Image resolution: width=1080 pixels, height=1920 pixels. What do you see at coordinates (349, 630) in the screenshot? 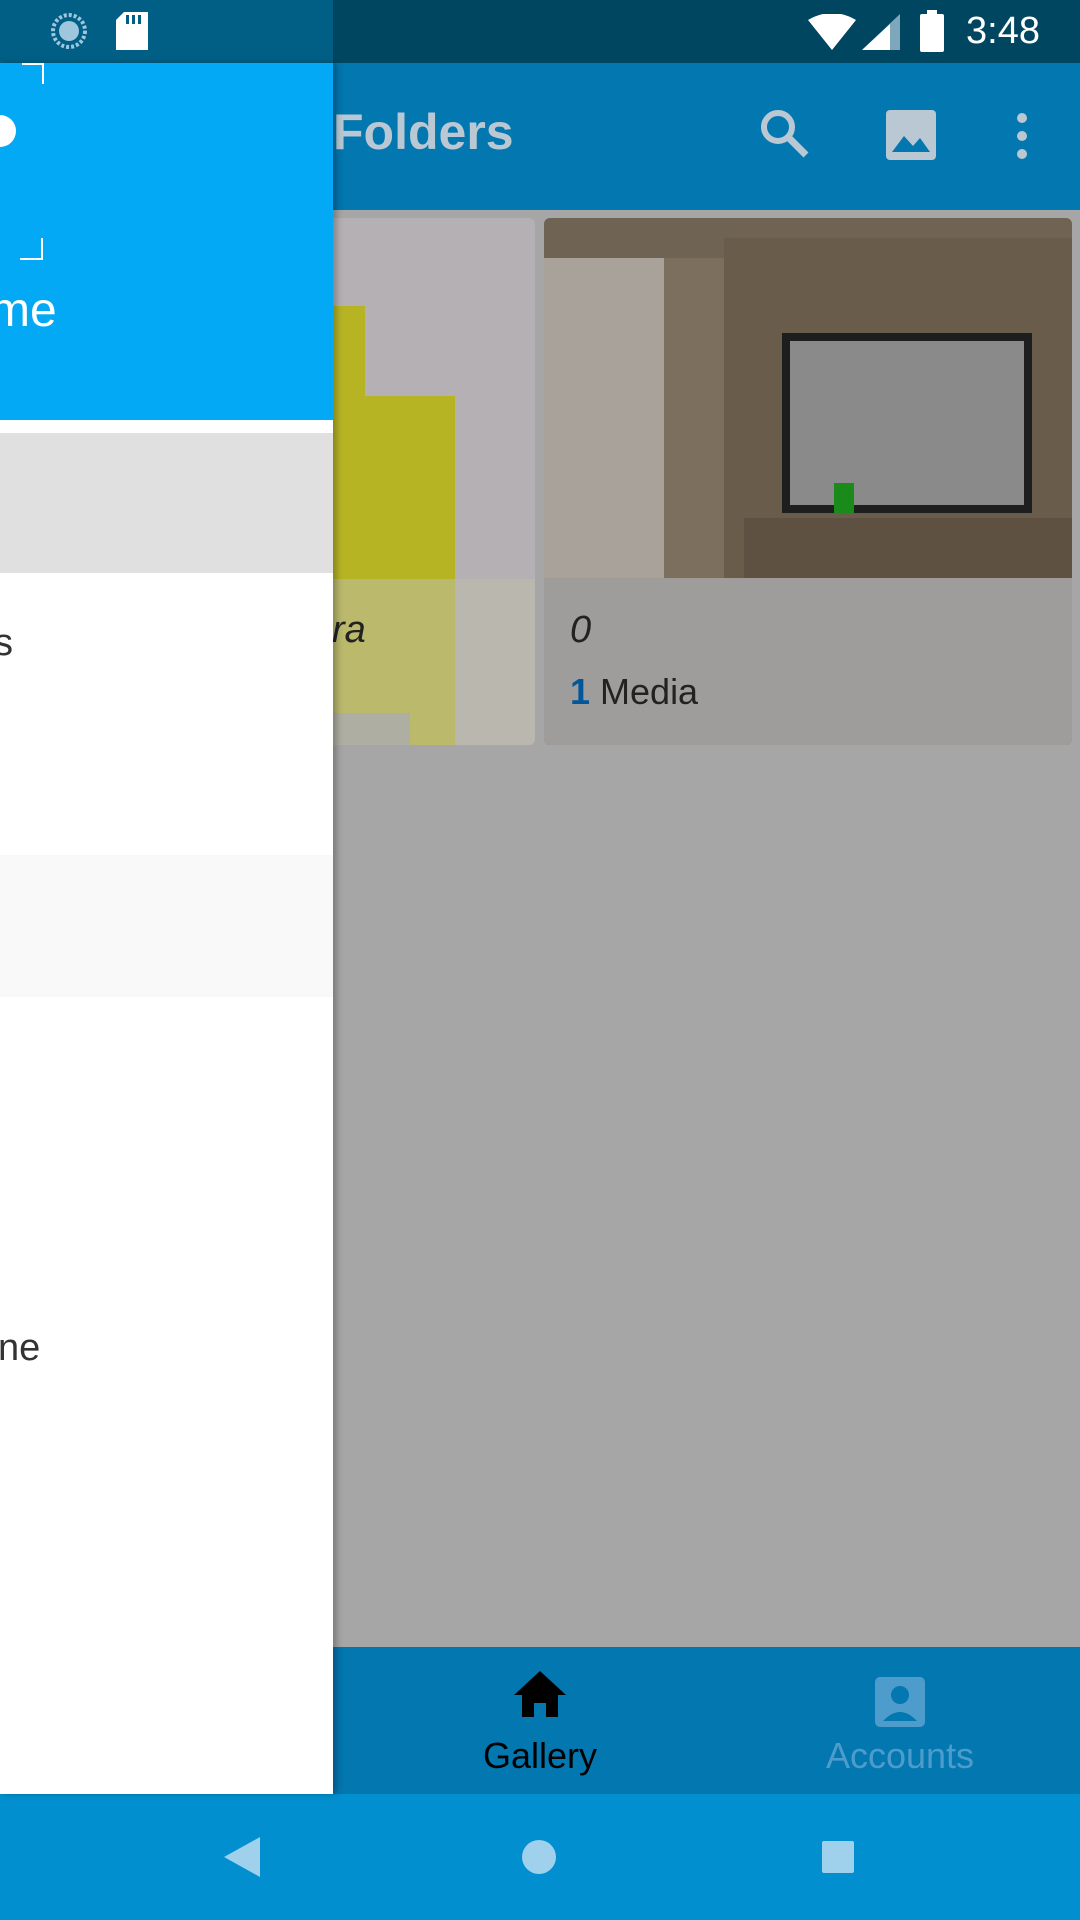
I see `folder-name: ra` at bounding box center [349, 630].